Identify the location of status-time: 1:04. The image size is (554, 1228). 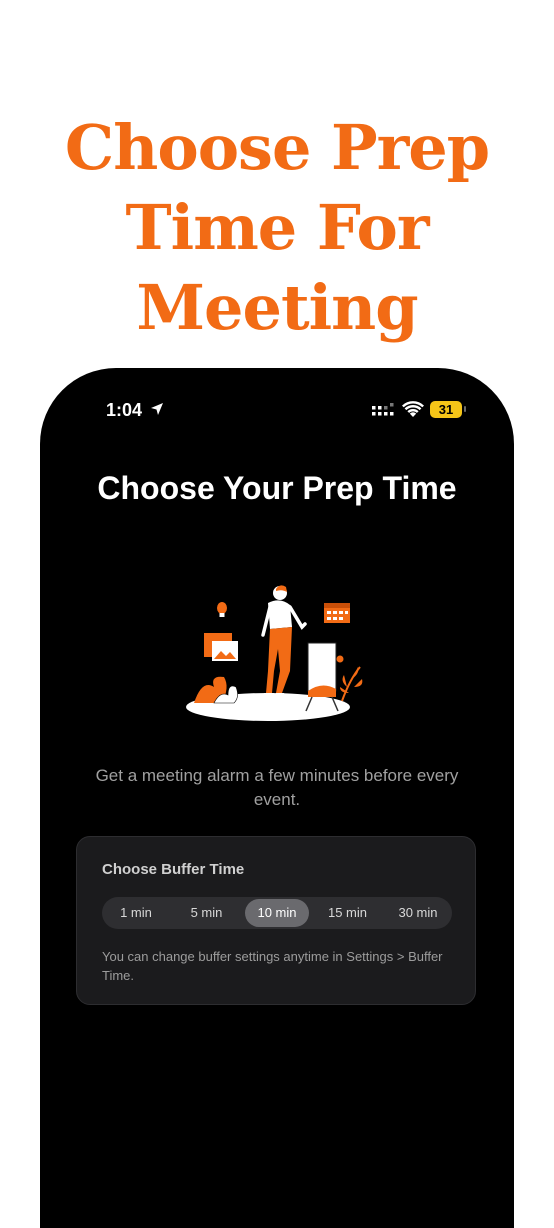
(124, 410).